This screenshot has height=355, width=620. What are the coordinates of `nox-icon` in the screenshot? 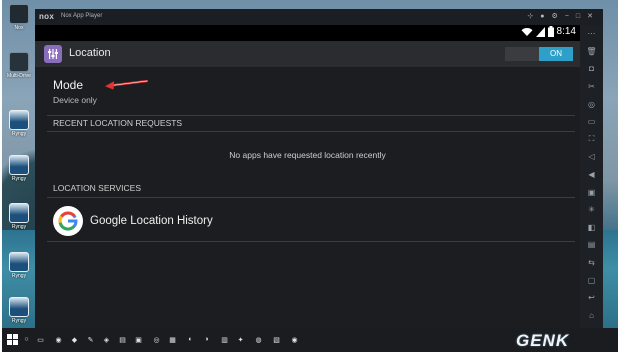 It's located at (19, 14).